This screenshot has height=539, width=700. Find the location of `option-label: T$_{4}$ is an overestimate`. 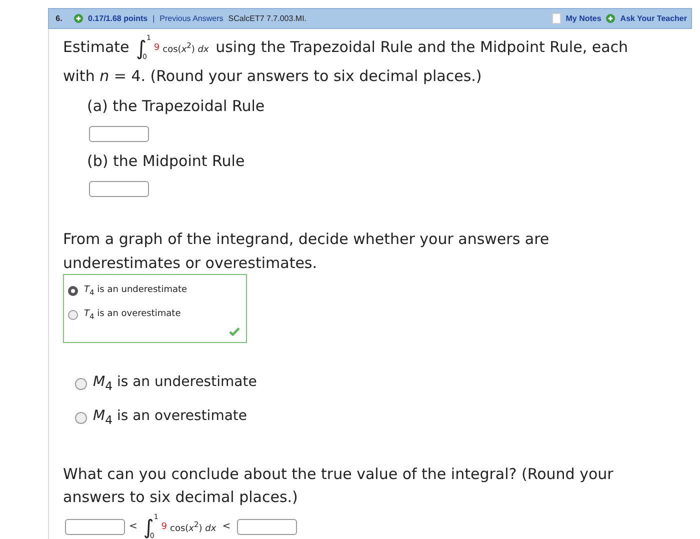

option-label: T$_{4}$ is an overestimate is located at coordinates (132, 314).